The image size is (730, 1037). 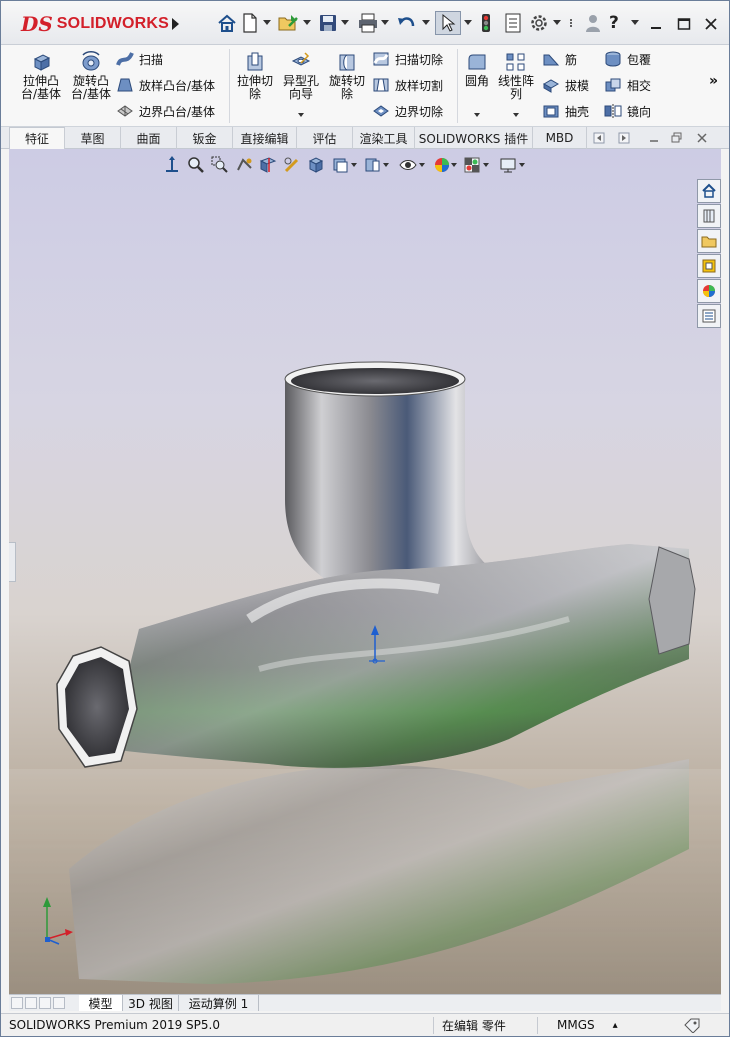 What do you see at coordinates (372, 165) in the screenshot?
I see `hide-show-items-icon` at bounding box center [372, 165].